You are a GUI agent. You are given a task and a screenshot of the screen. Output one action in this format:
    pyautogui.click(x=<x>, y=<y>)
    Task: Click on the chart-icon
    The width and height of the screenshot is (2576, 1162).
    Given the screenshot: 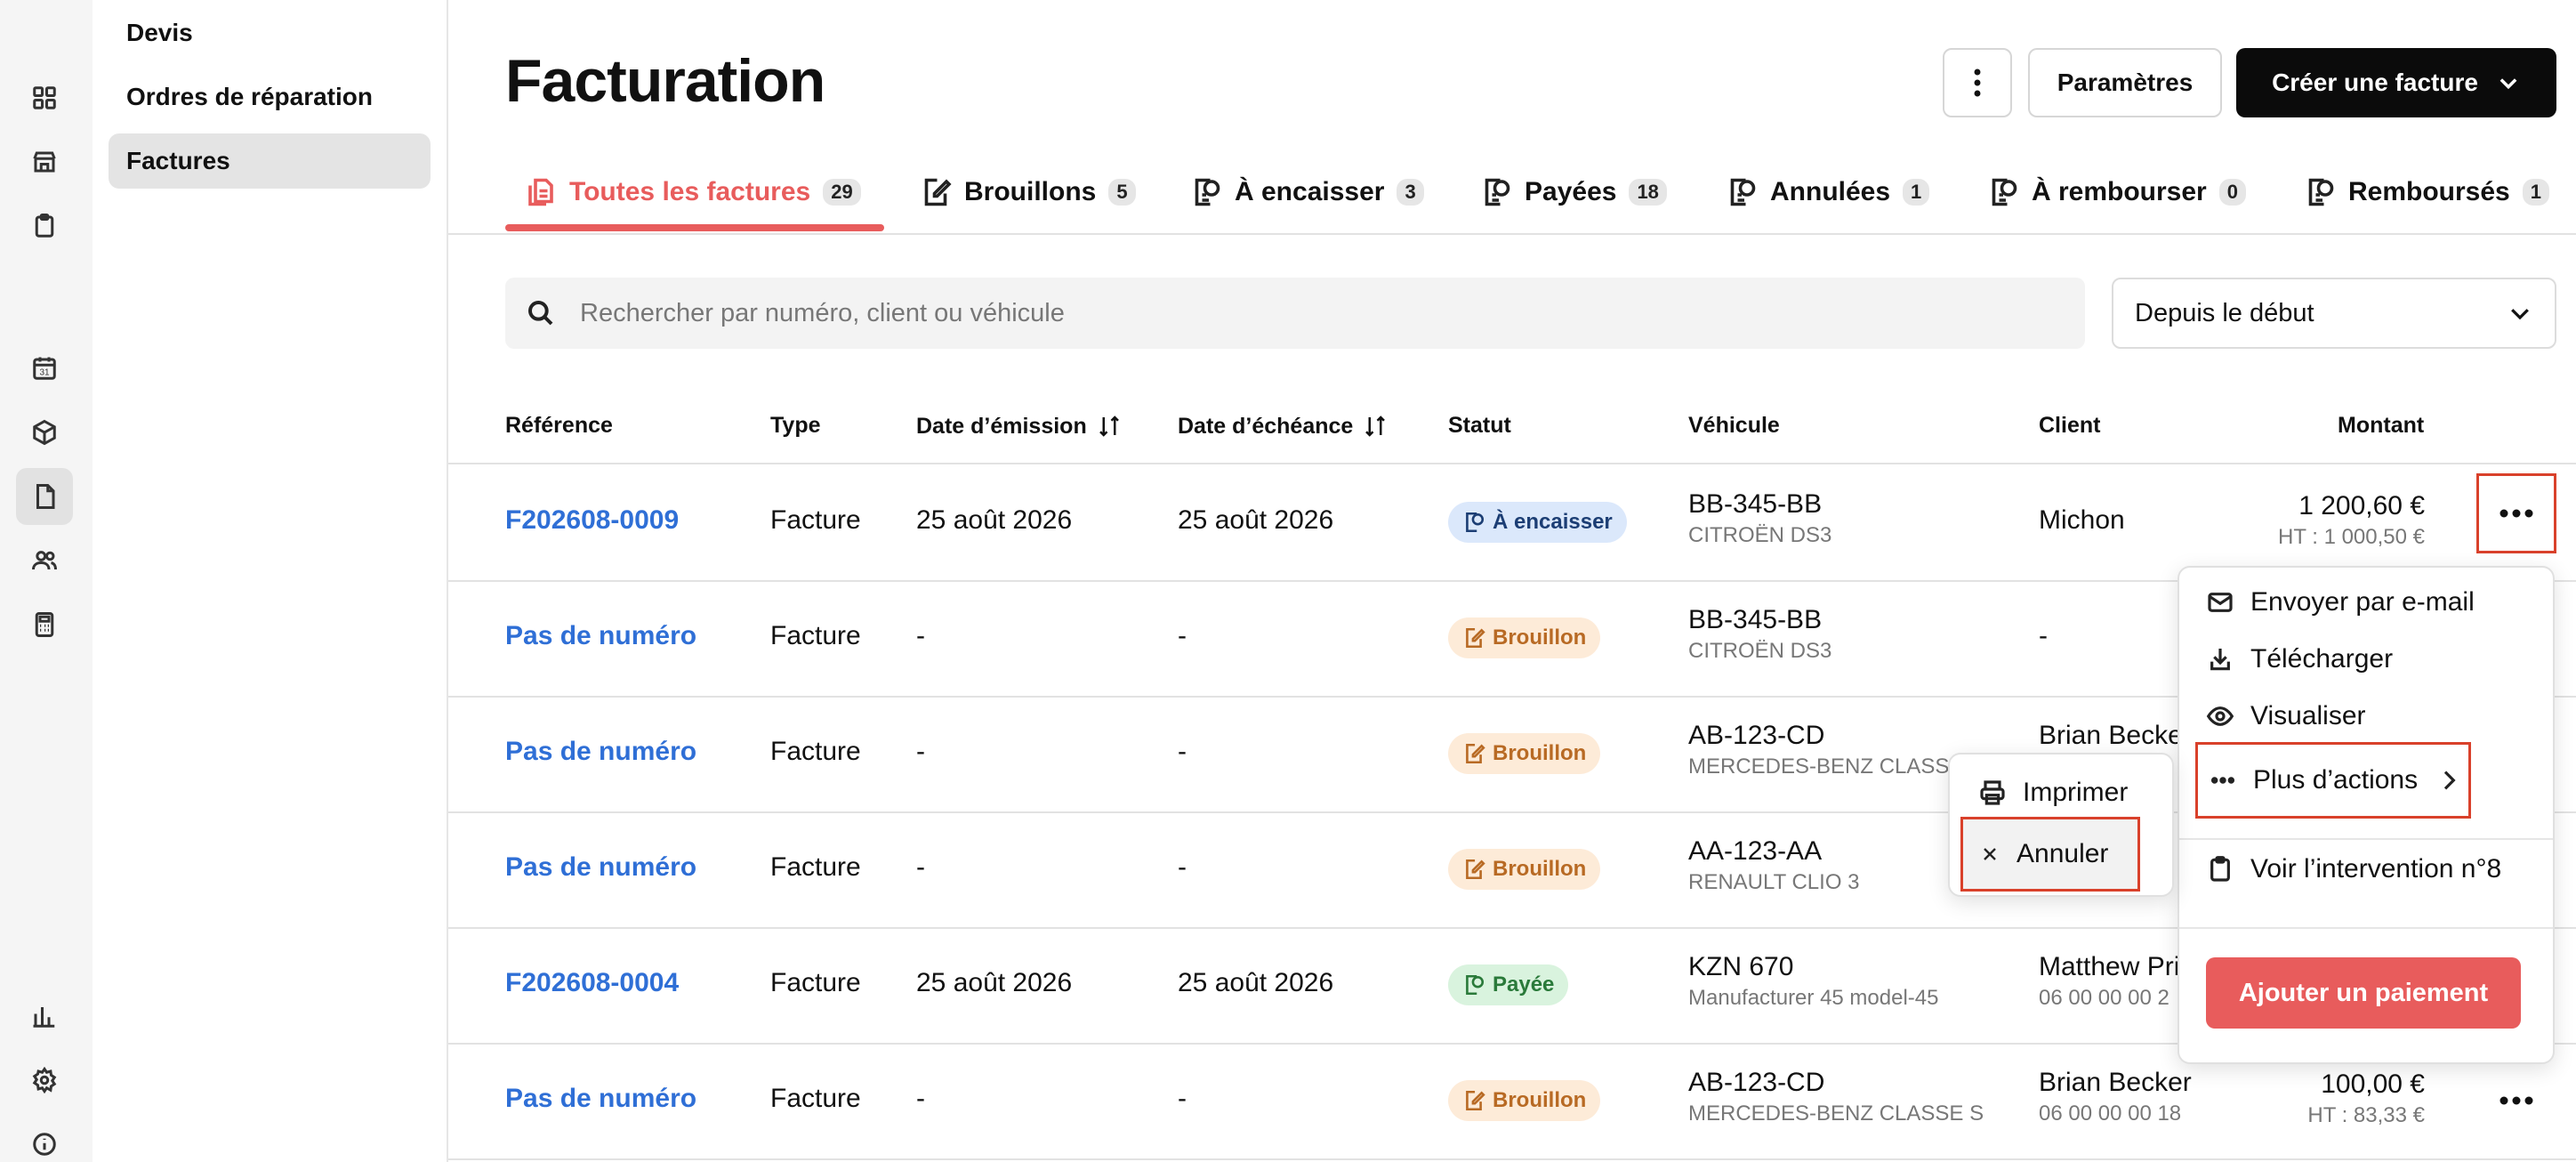 What is the action you would take?
    pyautogui.click(x=44, y=1016)
    